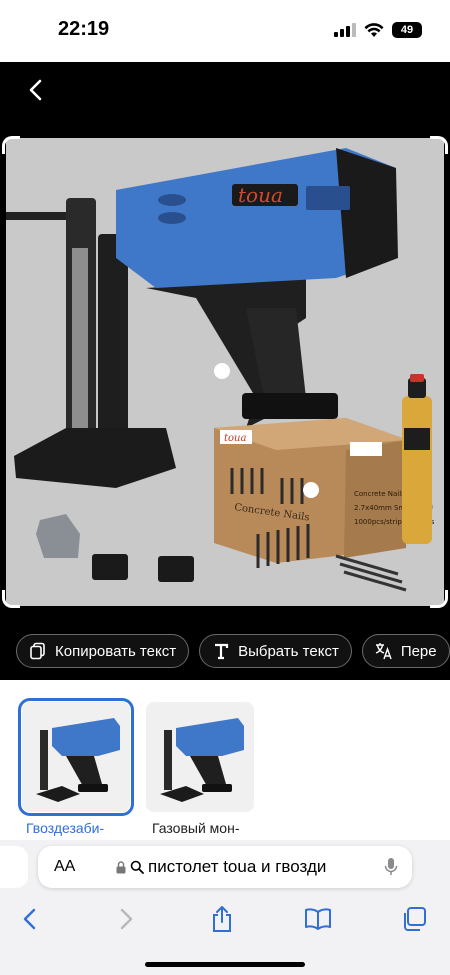 The width and height of the screenshot is (450, 975). What do you see at coordinates (196, 828) in the screenshot?
I see `thumbnail-2-caption: Газовый мон-` at bounding box center [196, 828].